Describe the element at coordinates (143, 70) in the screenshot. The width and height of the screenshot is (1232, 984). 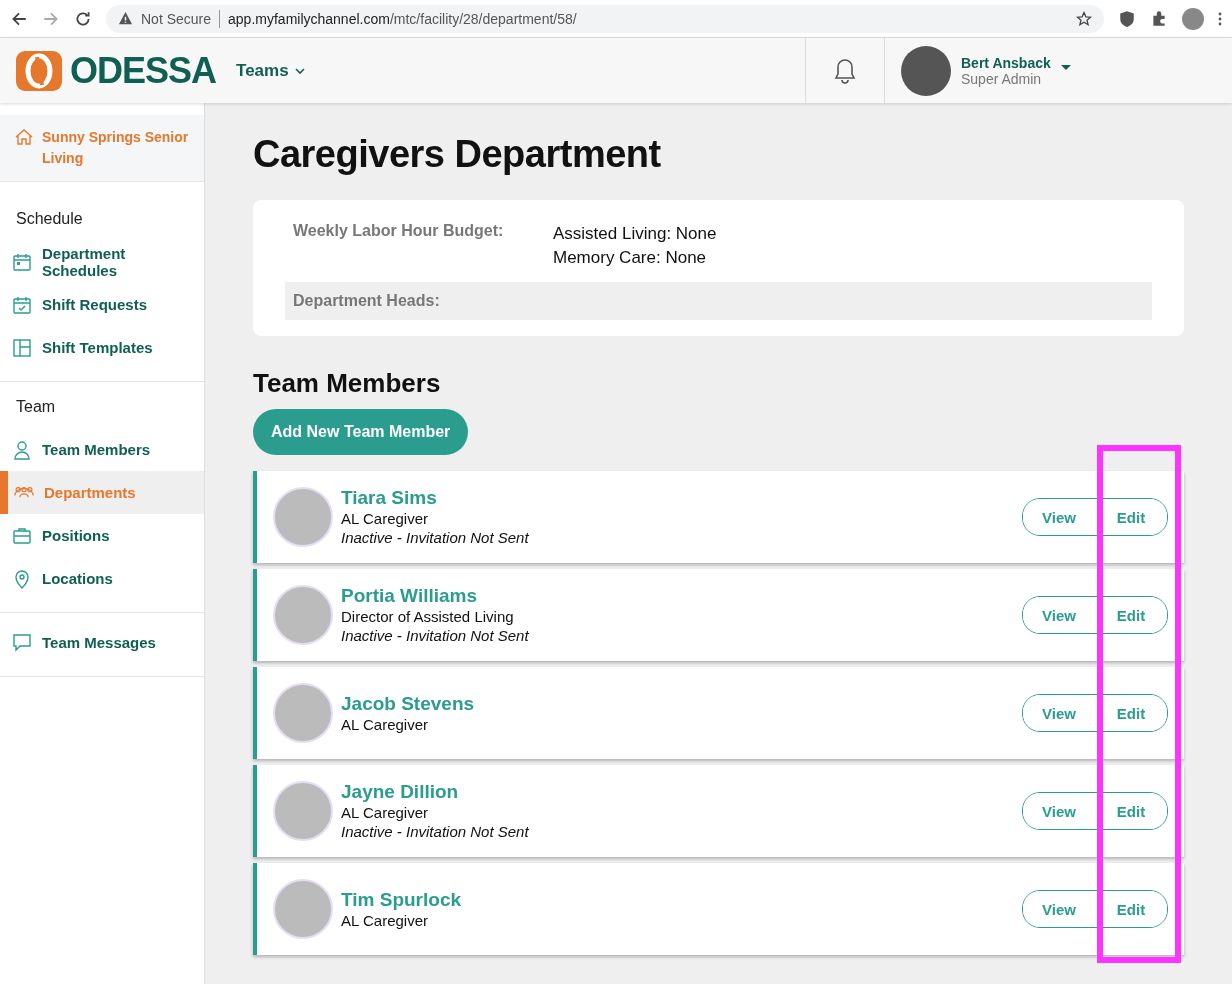
I see `logo-text: ODESSA` at that location.